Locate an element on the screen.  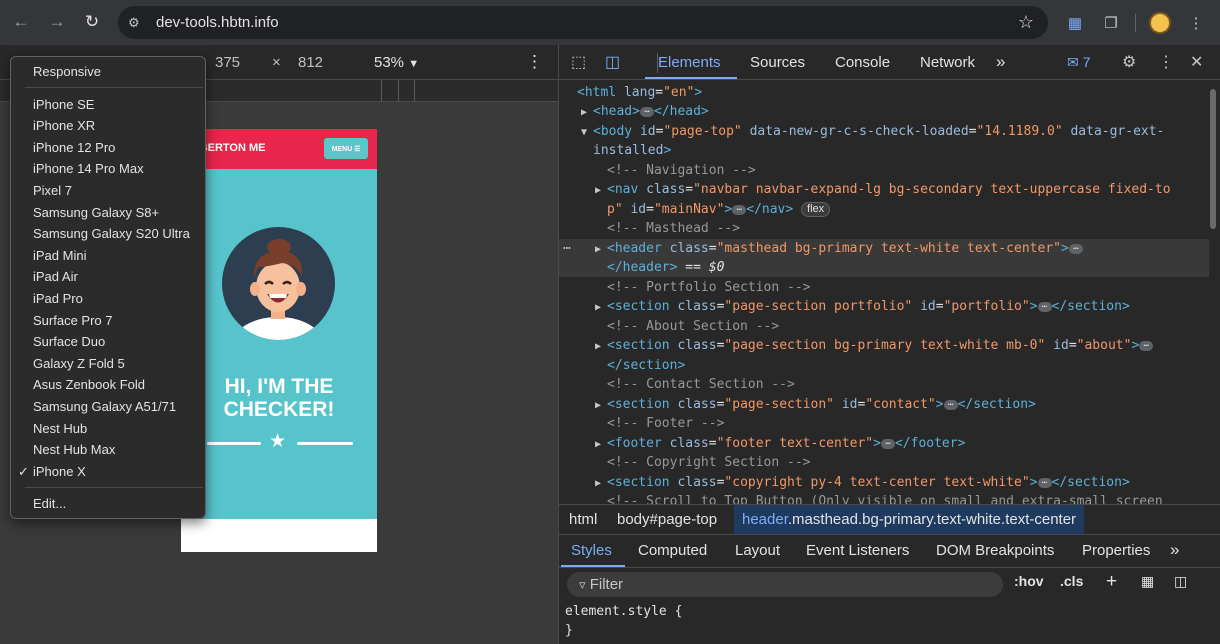
dom-node-continuation: p" id="mainNav">… </nav> flex is located at coordinates (884, 209).